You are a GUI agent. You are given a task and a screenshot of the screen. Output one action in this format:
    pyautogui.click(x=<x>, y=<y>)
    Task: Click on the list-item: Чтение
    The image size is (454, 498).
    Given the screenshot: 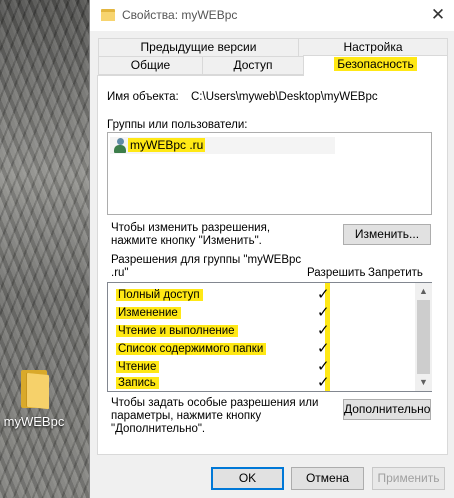 What is the action you would take?
    pyautogui.click(x=138, y=367)
    